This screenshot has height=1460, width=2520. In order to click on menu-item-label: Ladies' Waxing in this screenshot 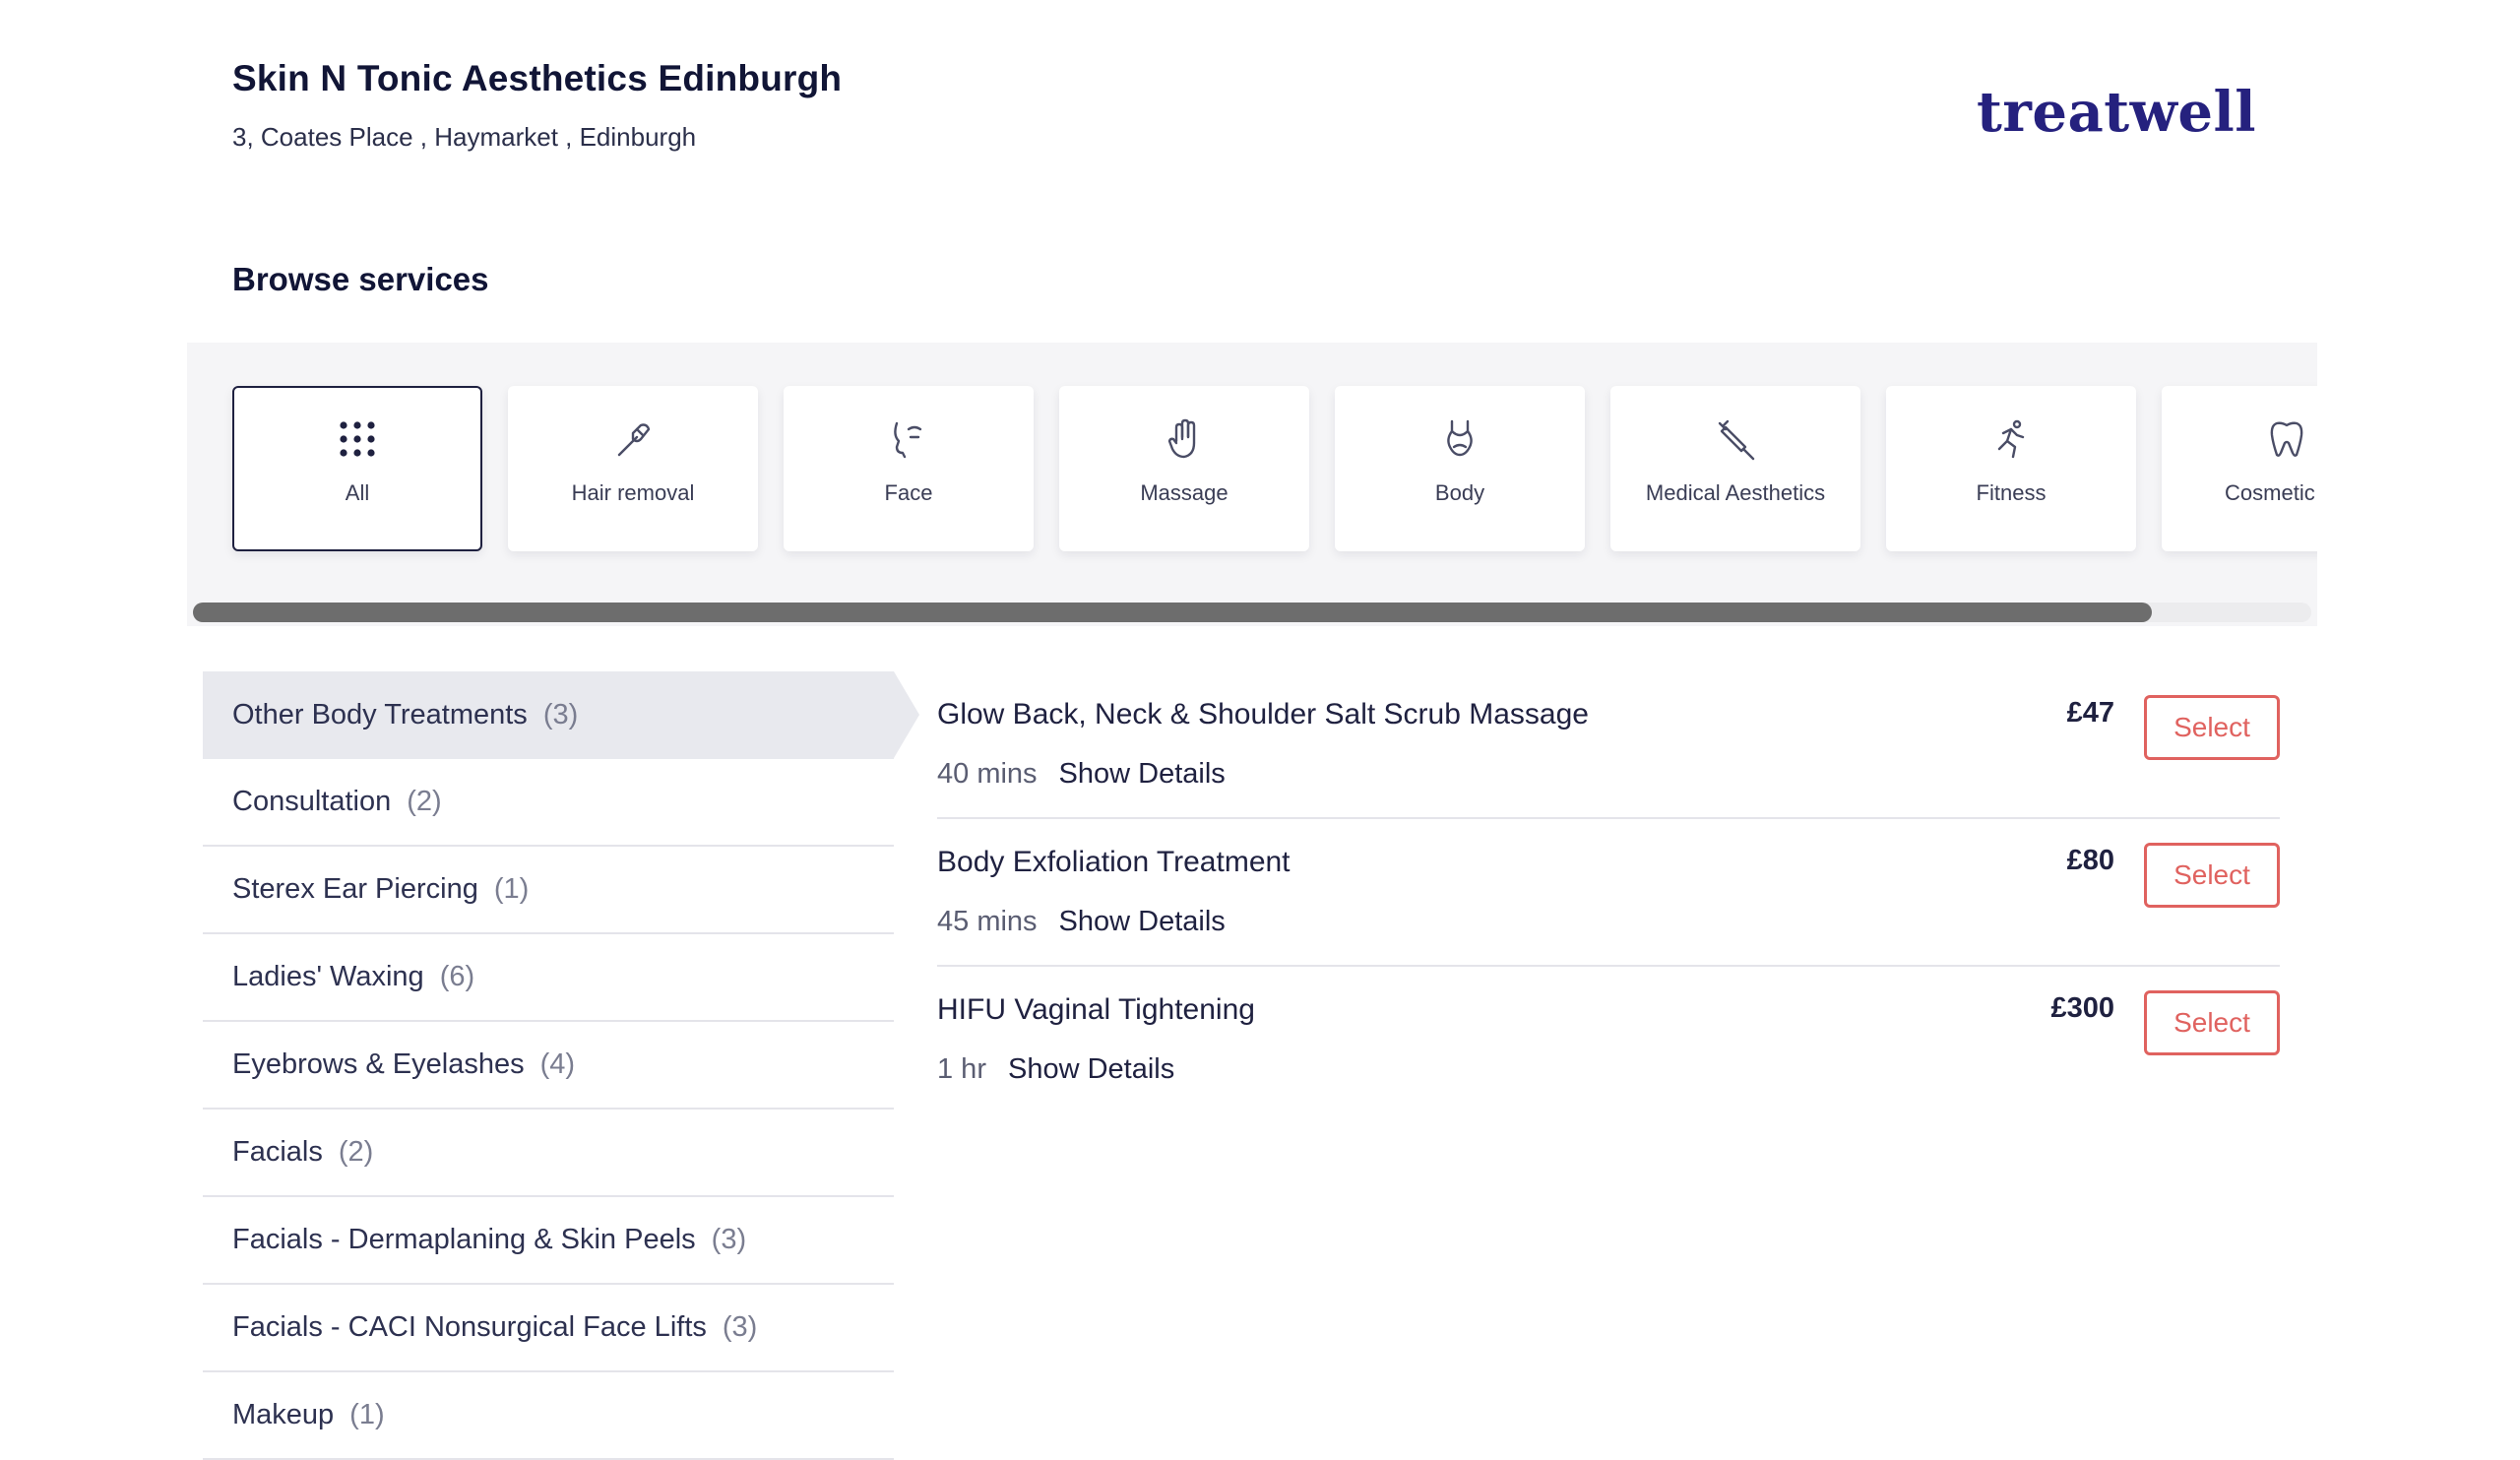, I will do `click(328, 976)`.